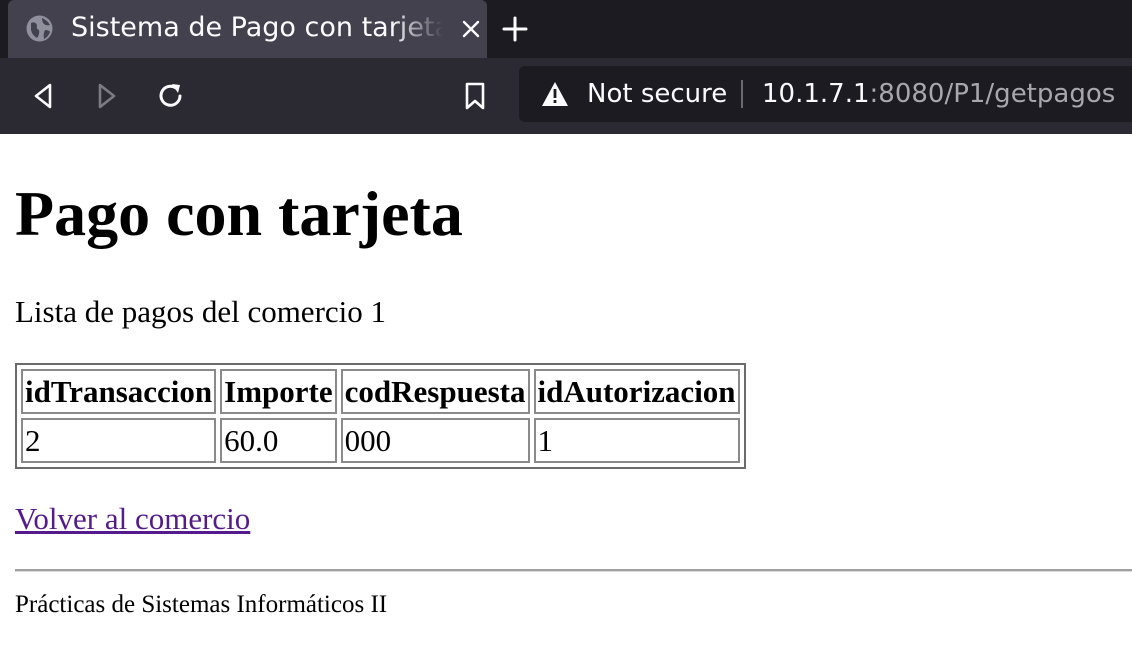 The image size is (1132, 645). I want to click on column-header: Importe, so click(278, 391).